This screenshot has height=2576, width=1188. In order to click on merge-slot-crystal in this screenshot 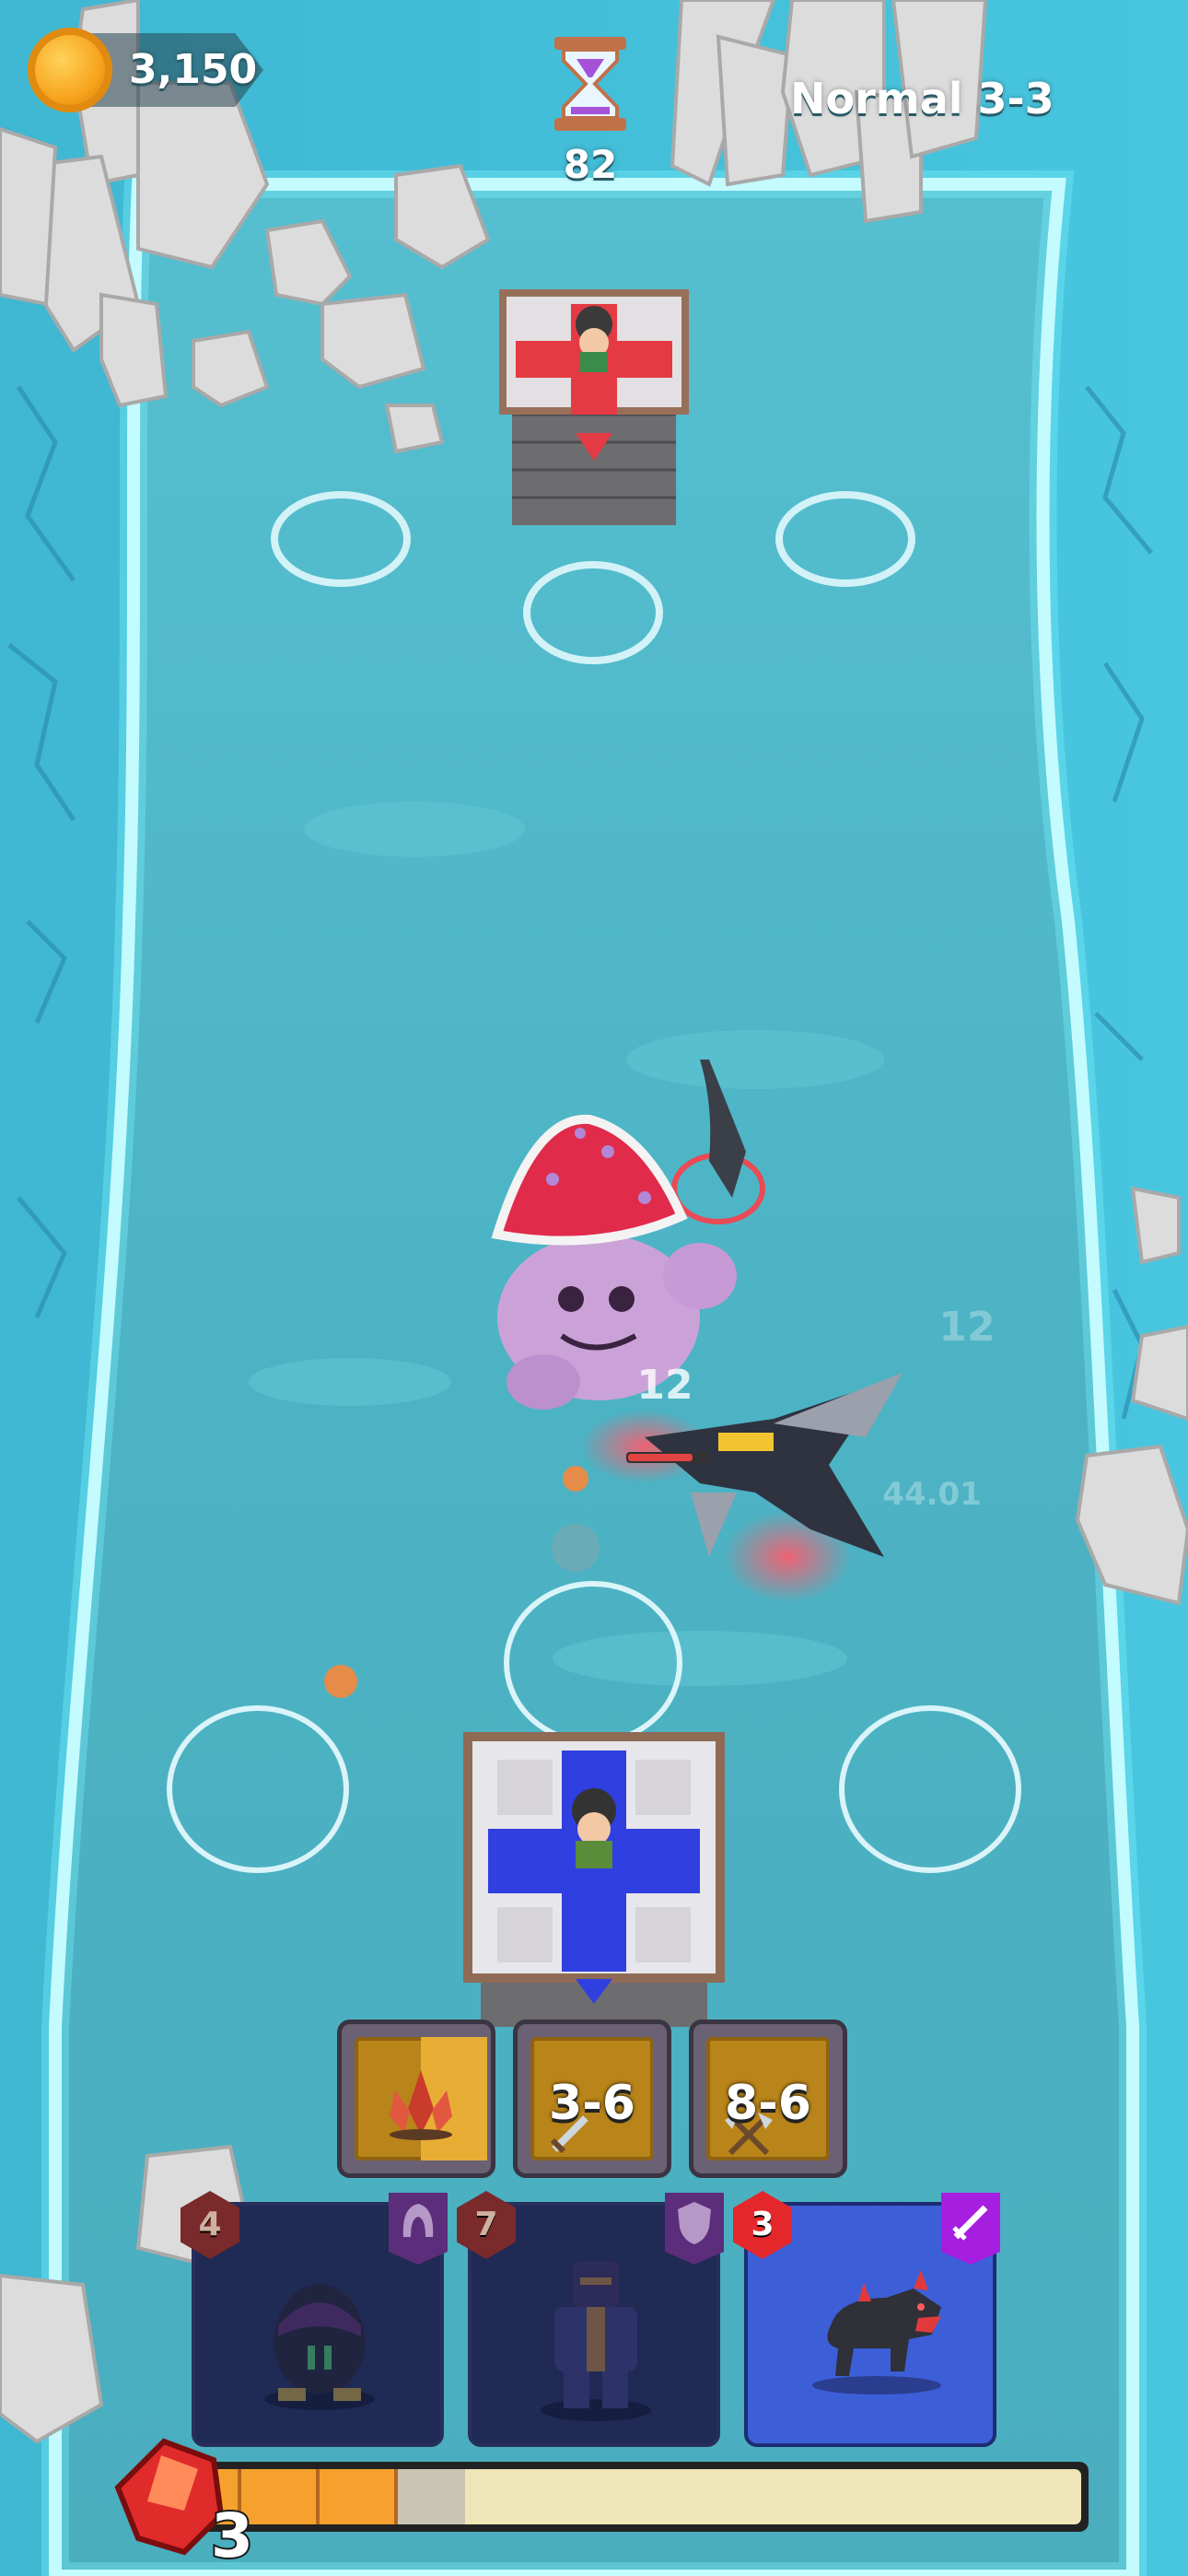, I will do `click(416, 2099)`.